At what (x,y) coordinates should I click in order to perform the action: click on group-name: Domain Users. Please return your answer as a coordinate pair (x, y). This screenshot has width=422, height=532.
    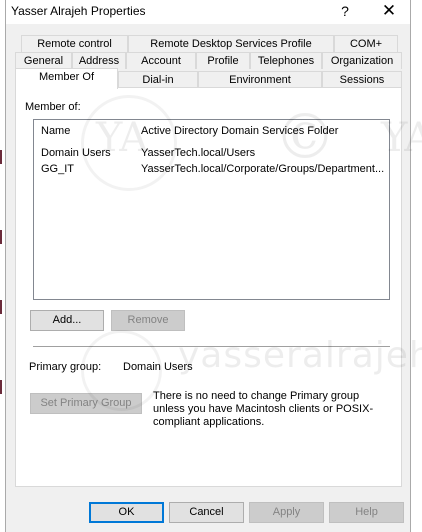
    Looking at the image, I should click on (76, 153).